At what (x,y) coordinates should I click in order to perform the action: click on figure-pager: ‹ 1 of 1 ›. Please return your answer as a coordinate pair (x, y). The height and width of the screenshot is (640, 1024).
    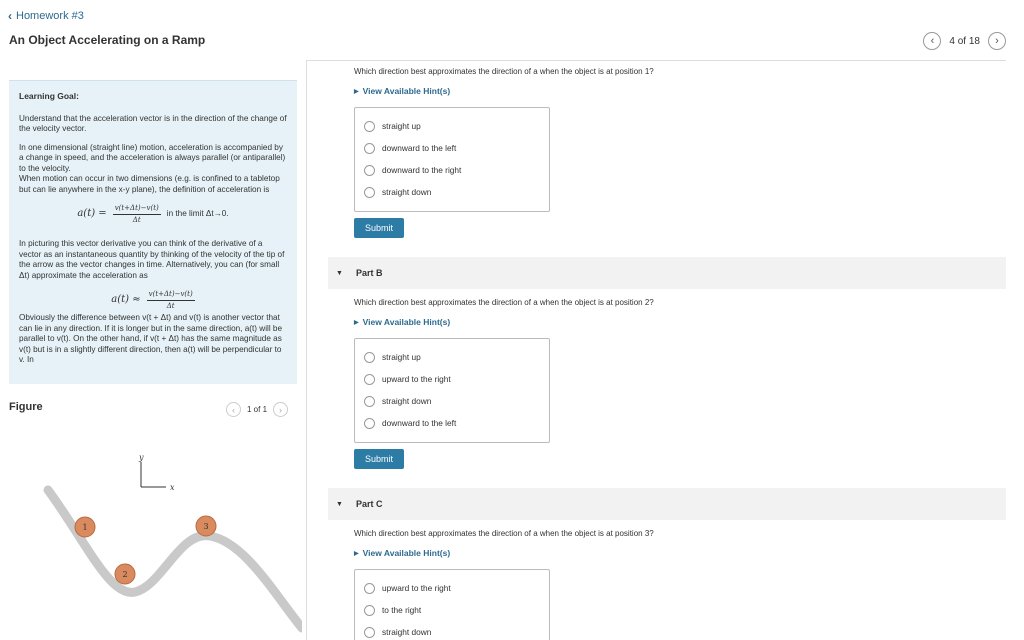
    Looking at the image, I should click on (257, 409).